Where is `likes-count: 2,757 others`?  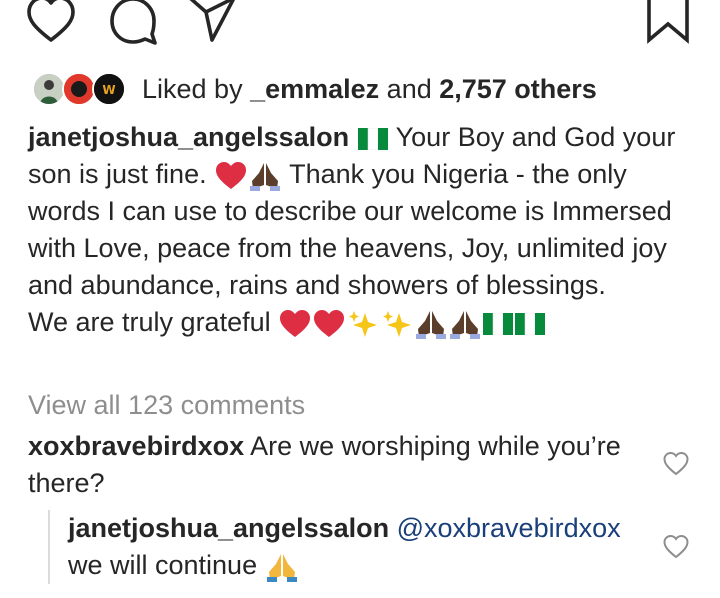
likes-count: 2,757 others is located at coordinates (518, 89).